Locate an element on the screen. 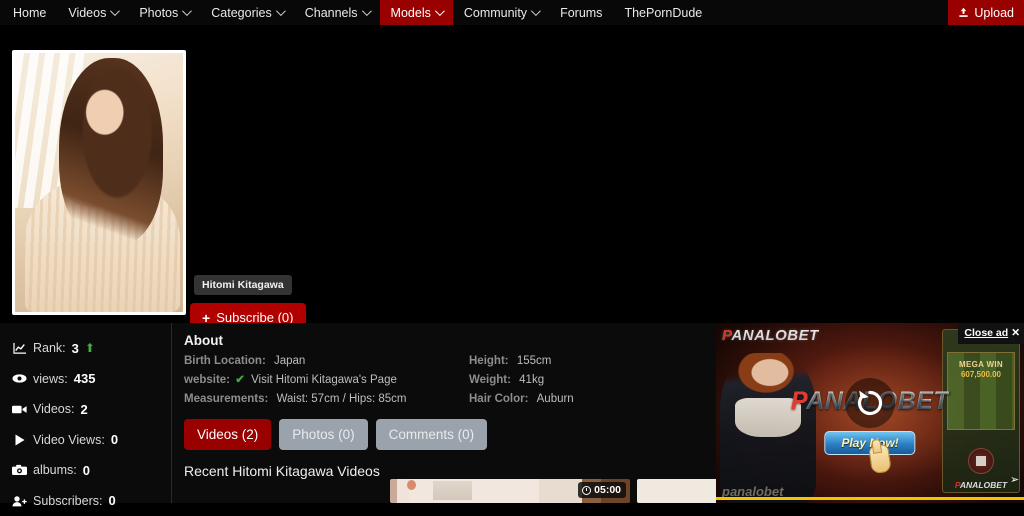 The width and height of the screenshot is (1024, 516). ad-progress-bar is located at coordinates (870, 498).